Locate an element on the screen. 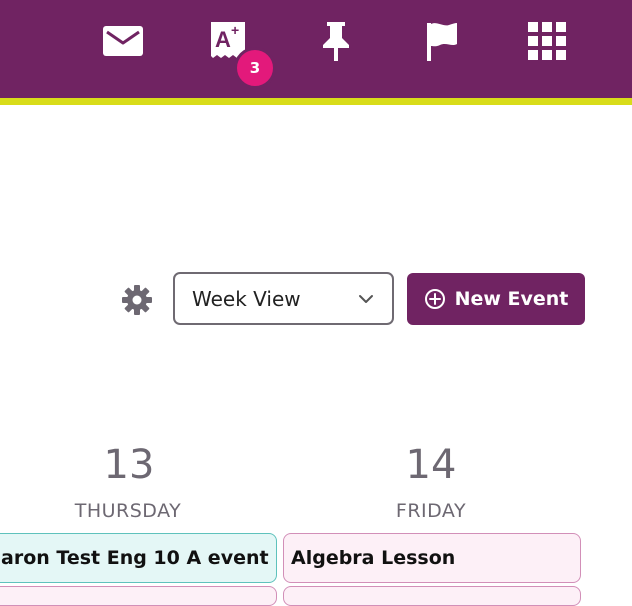  day-name: THURSDAY is located at coordinates (128, 511).